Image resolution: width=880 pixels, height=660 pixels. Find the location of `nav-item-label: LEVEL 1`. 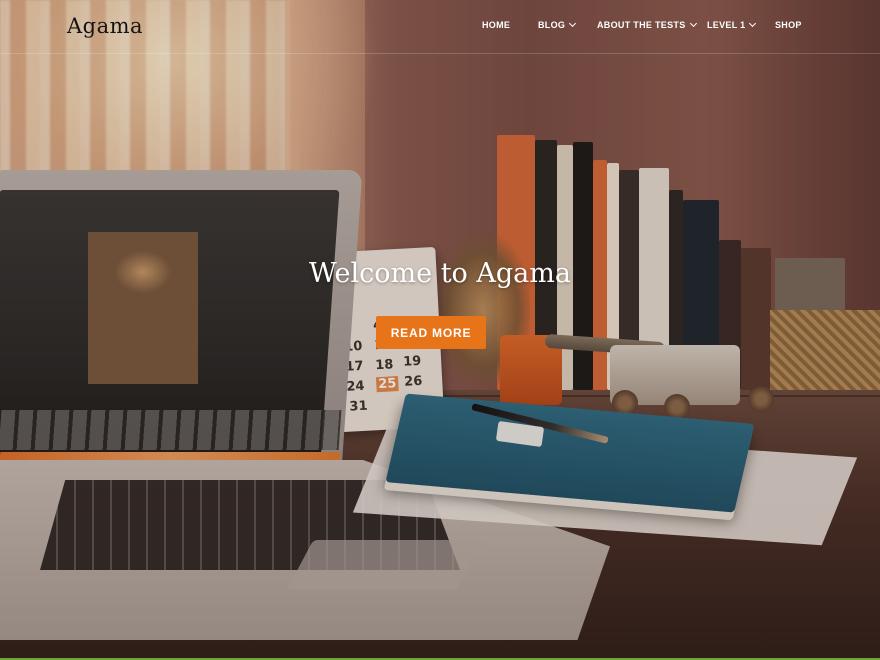

nav-item-label: LEVEL 1 is located at coordinates (726, 25).